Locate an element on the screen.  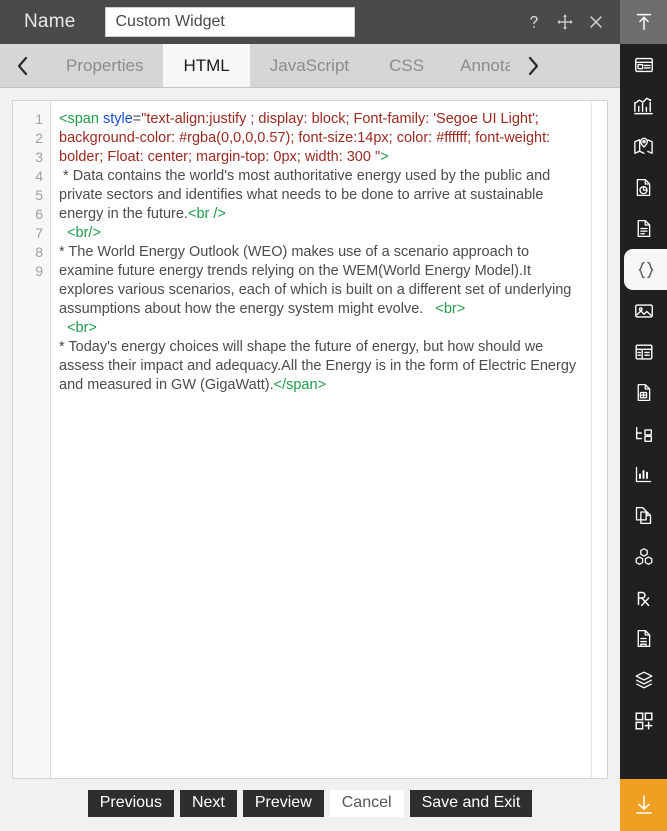
widget-name-input: Custom Widget is located at coordinates (230, 22).